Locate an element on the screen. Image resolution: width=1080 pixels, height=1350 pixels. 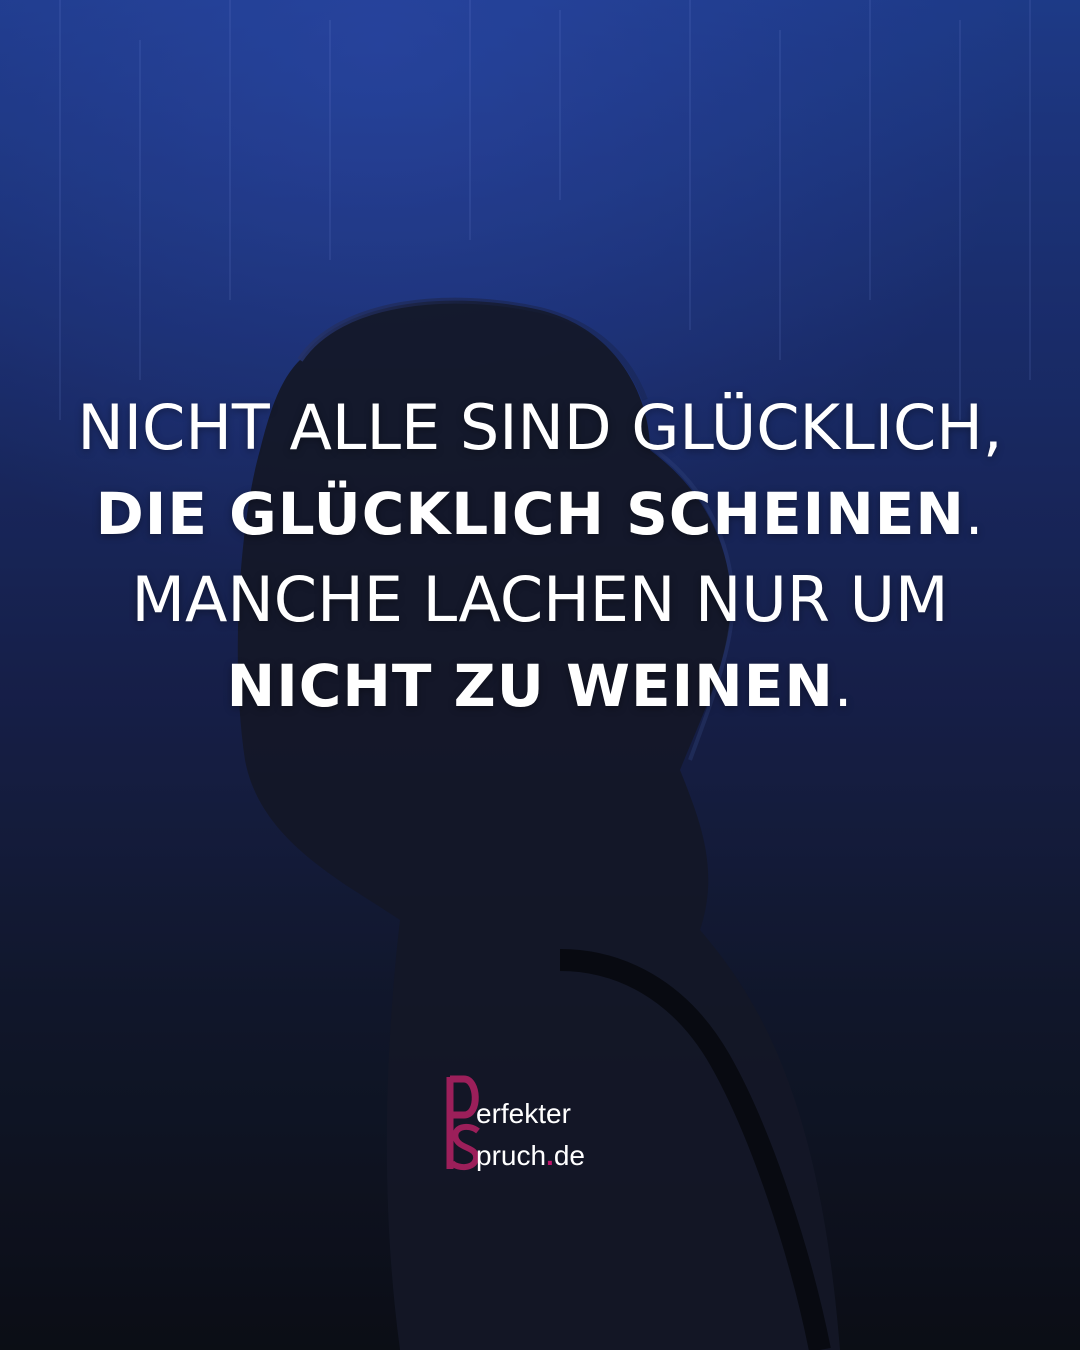
logo-word-erfekter: erfekter is located at coordinates (523, 1113).